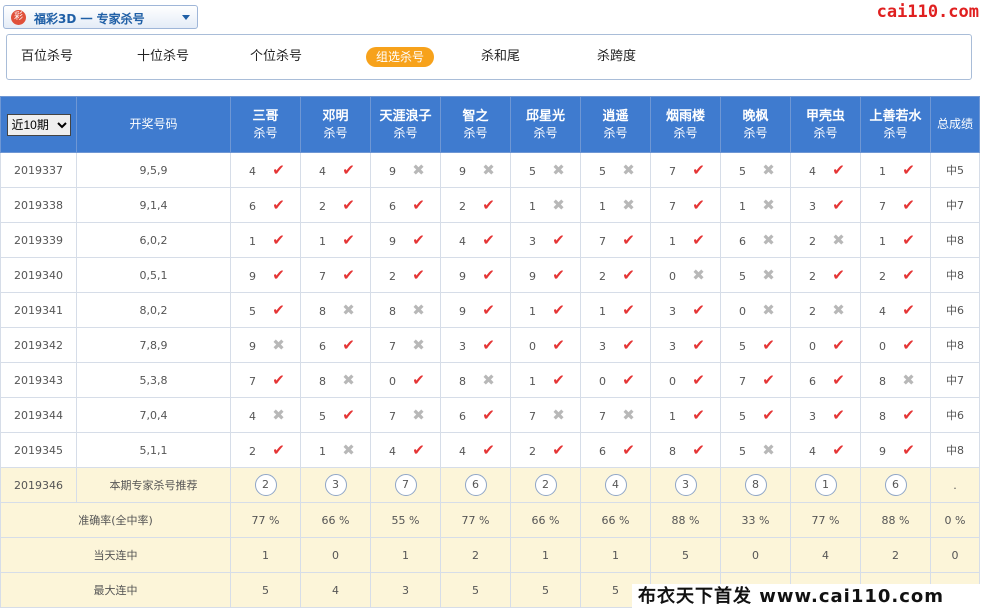 The image size is (981, 609). What do you see at coordinates (100, 17) in the screenshot?
I see `lottery-dropdown: 彩 福彩3D 一 专家杀号` at bounding box center [100, 17].